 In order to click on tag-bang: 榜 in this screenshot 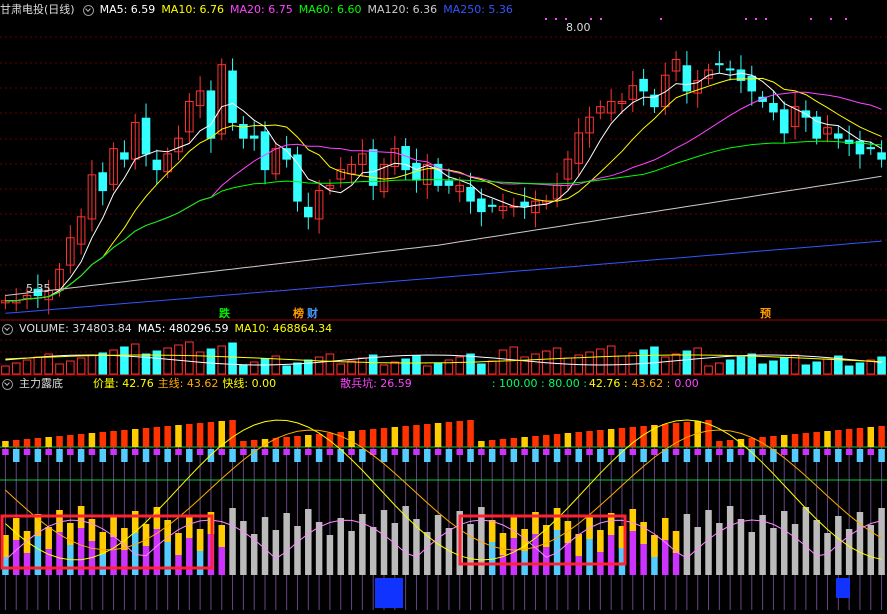, I will do `click(298, 313)`.